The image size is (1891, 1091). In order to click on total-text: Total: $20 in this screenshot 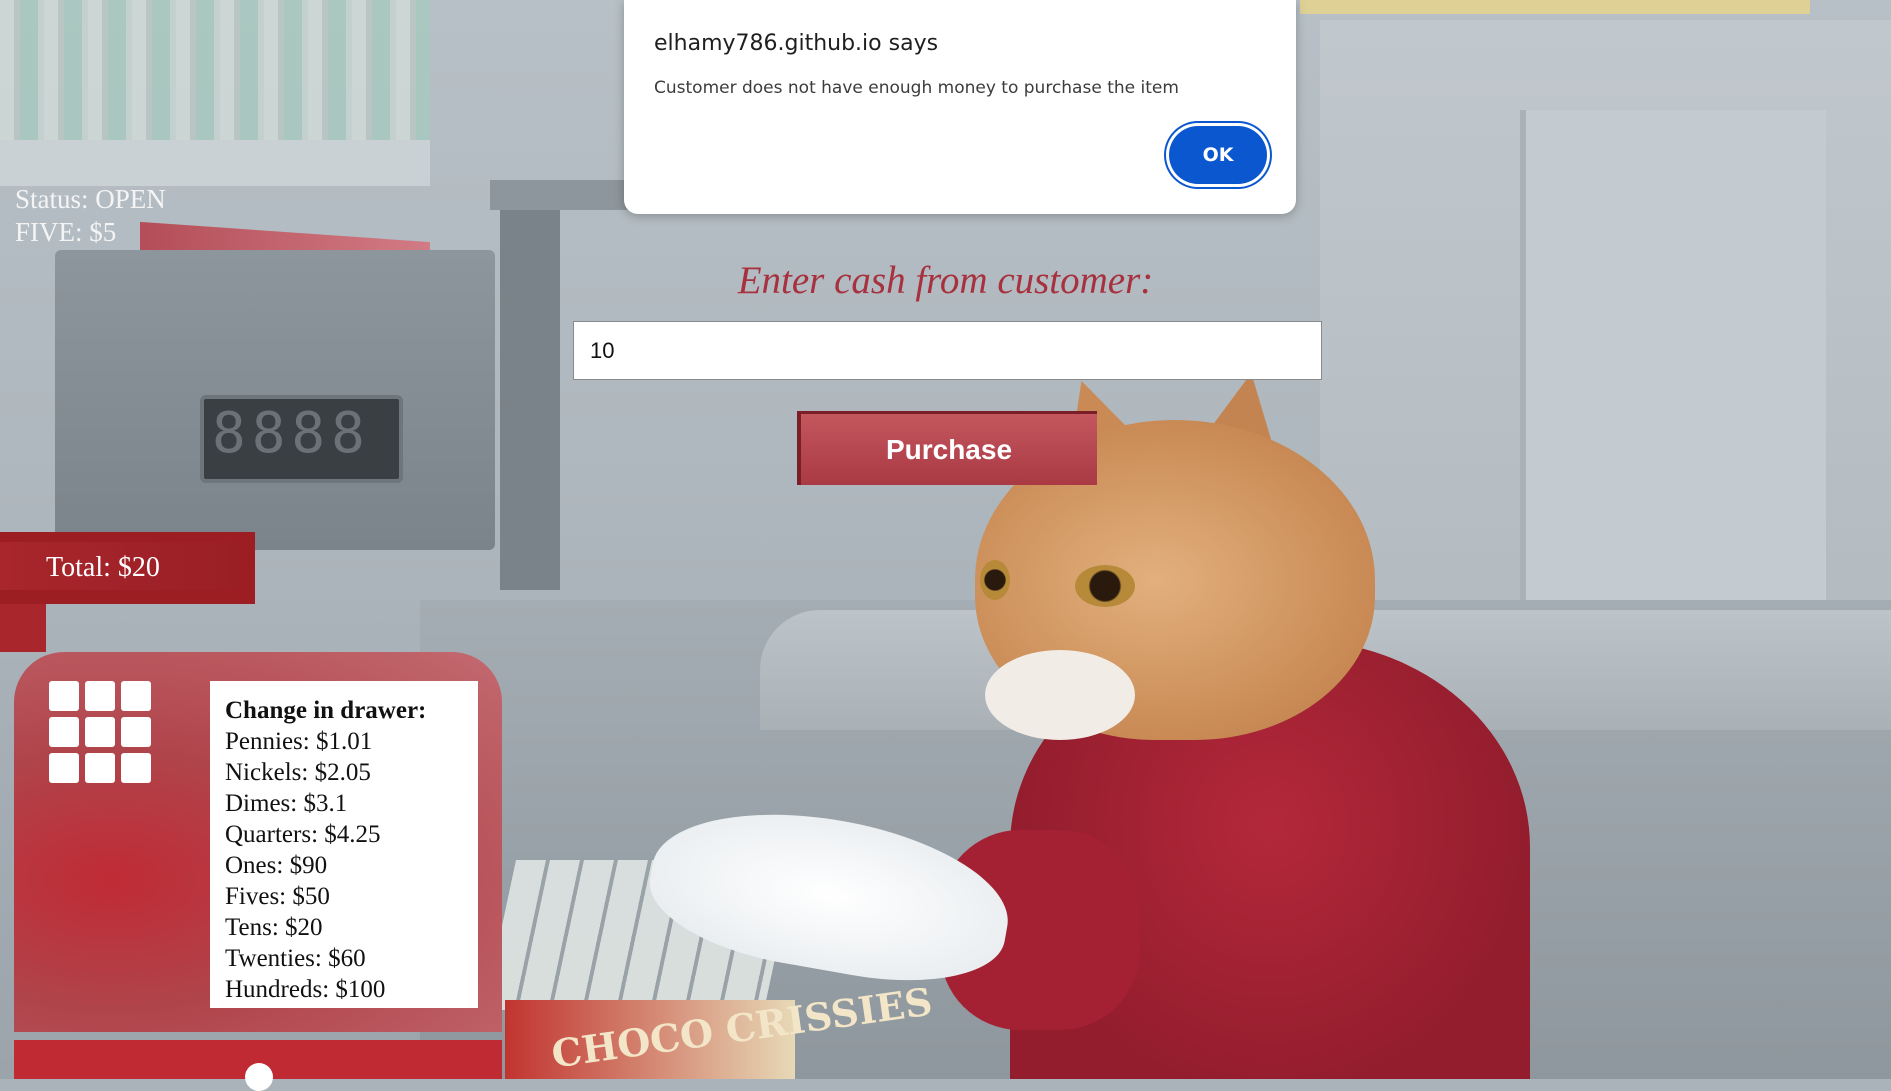, I will do `click(103, 567)`.